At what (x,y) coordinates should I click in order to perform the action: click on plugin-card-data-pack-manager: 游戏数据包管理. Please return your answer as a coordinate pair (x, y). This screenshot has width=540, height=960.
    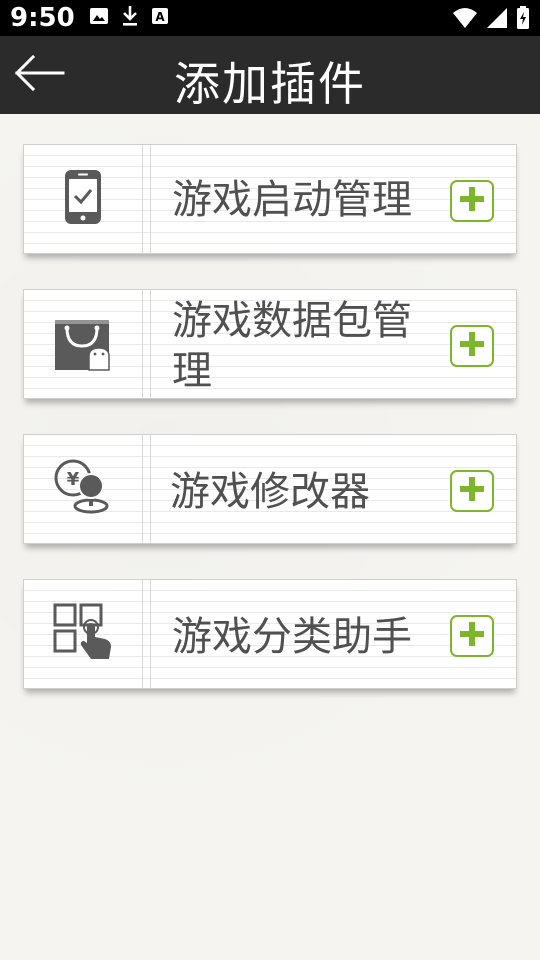
    Looking at the image, I should click on (270, 344).